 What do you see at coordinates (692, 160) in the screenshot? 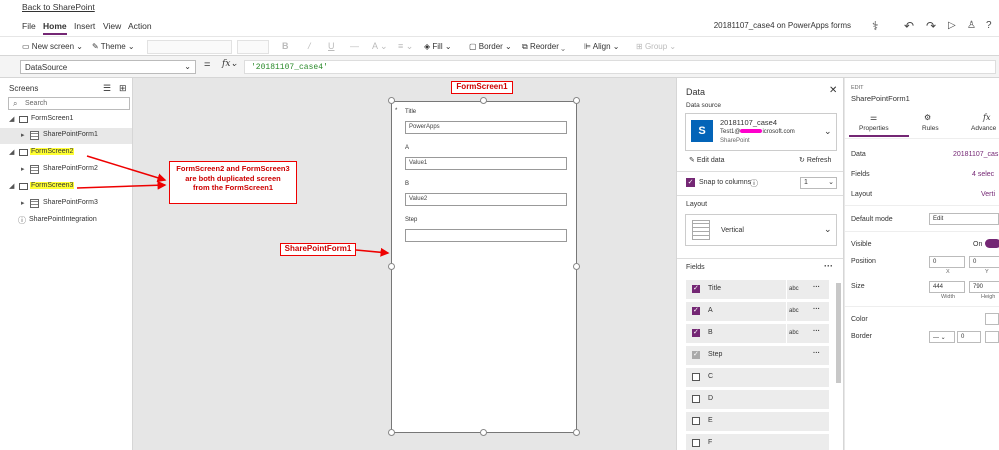
I see `pencil-icon: ✎` at bounding box center [692, 160].